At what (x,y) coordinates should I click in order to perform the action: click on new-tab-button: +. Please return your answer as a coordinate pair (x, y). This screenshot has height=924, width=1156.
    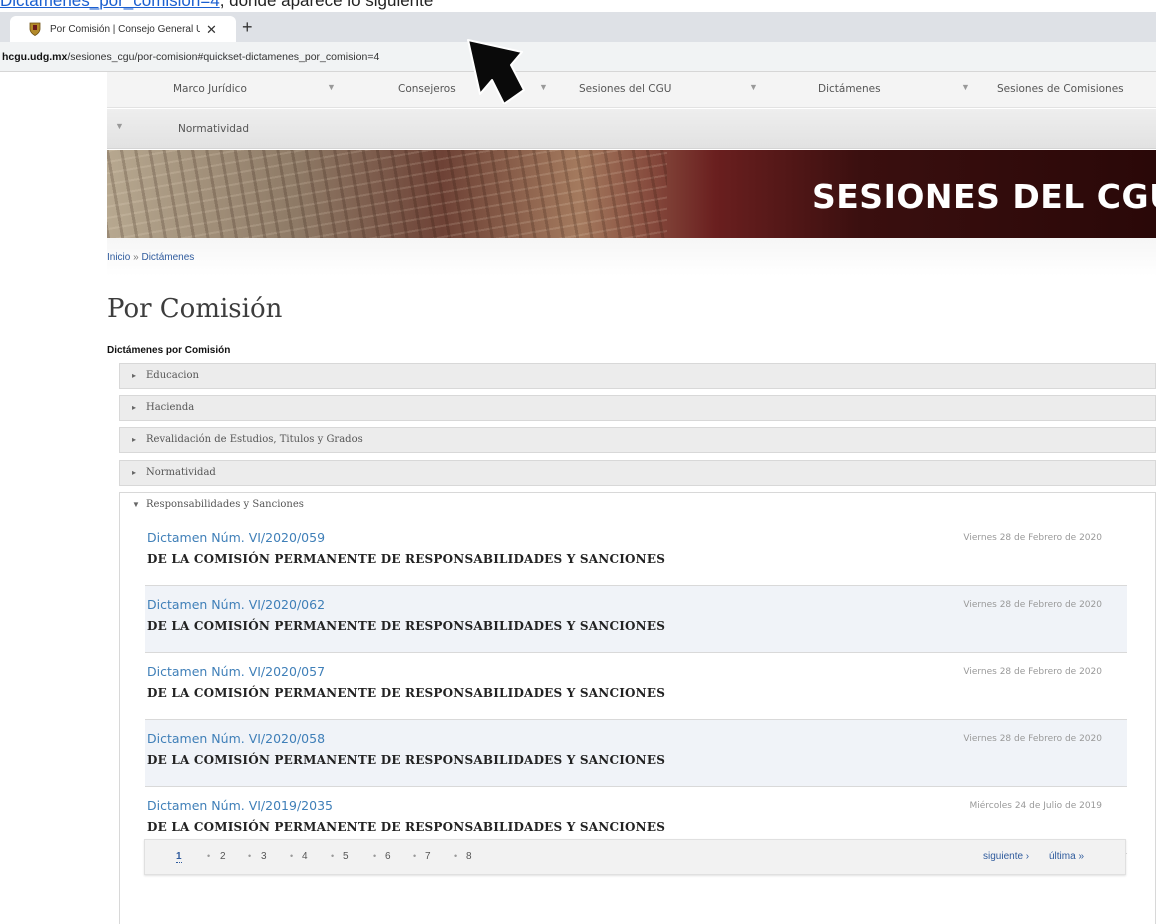
    Looking at the image, I should click on (247, 27).